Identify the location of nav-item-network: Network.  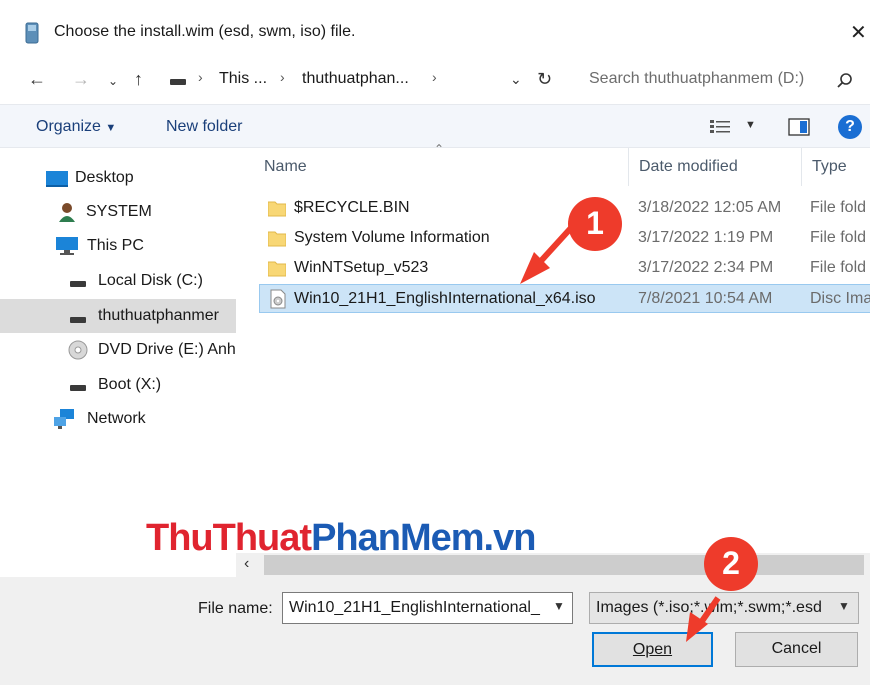
(118, 419).